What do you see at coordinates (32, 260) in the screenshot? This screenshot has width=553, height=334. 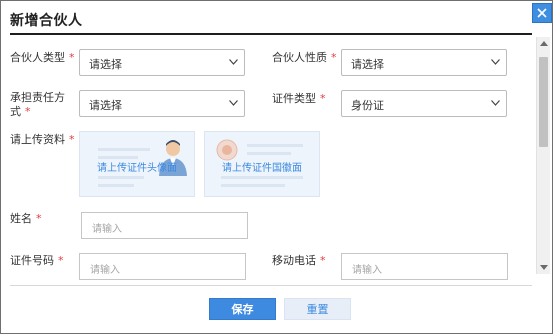 I see `id-number-label-text: 证件号码` at bounding box center [32, 260].